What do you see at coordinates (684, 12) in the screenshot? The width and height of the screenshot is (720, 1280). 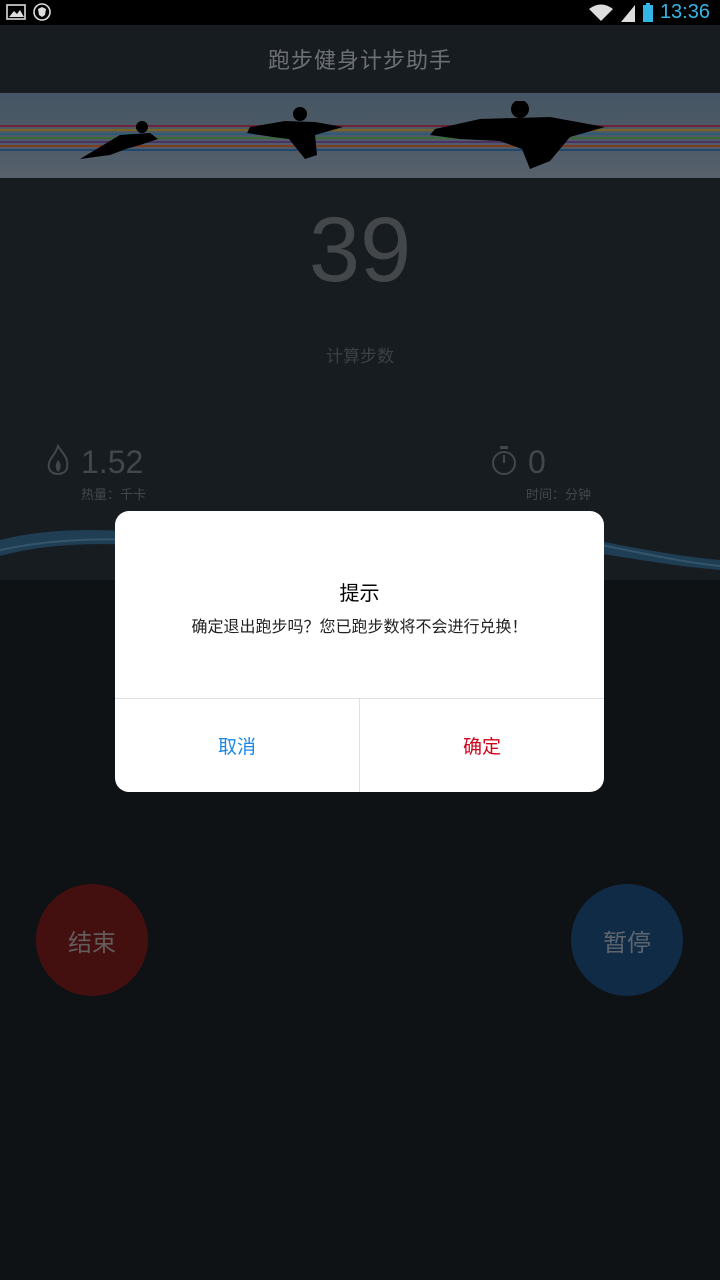 I see `status-time: 13:36` at bounding box center [684, 12].